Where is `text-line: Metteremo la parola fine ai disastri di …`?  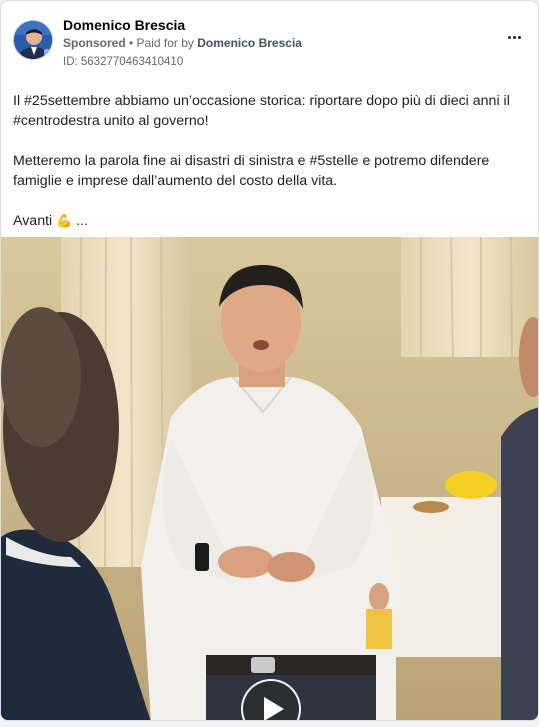
text-line: Metteremo la parola fine ai disastri di … is located at coordinates (251, 161).